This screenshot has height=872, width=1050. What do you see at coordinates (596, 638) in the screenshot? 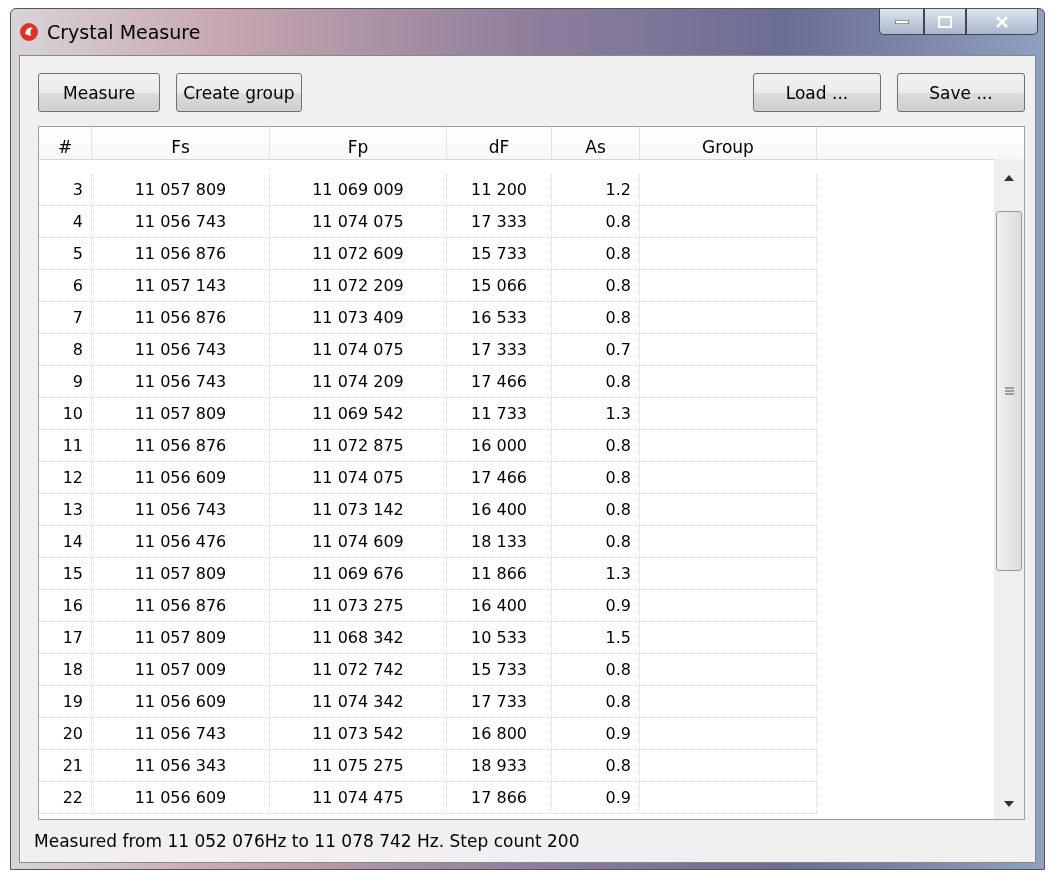
I see `as-cell: 1.5` at bounding box center [596, 638].